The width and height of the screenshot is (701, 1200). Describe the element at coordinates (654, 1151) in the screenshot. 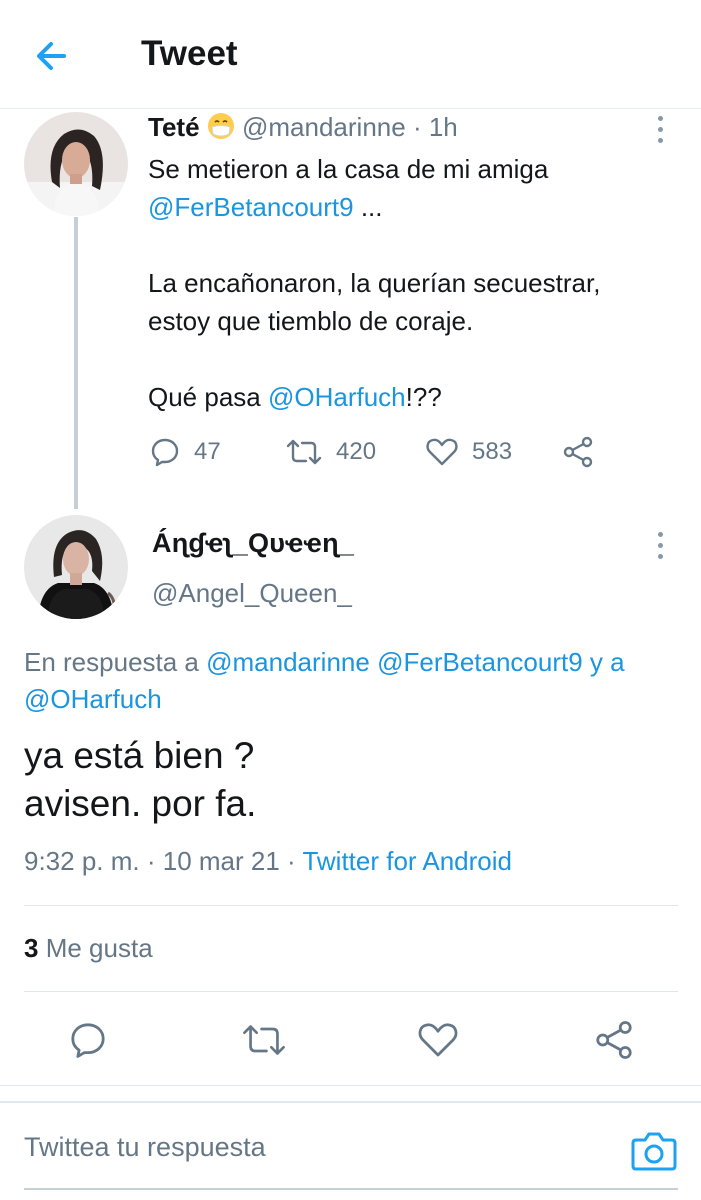

I see `camera-icon` at that location.